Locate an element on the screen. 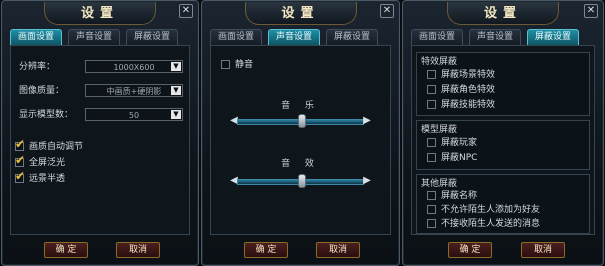 The image size is (605, 266). model-count-label: 显示模型数： is located at coordinates (46, 115).